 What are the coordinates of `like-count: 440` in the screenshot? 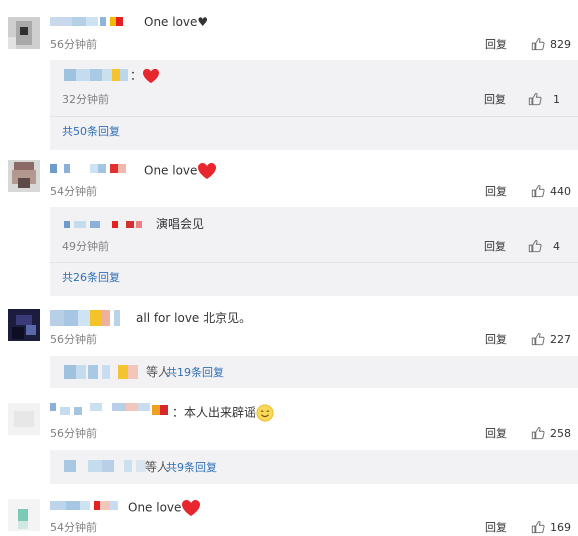 It's located at (560, 191).